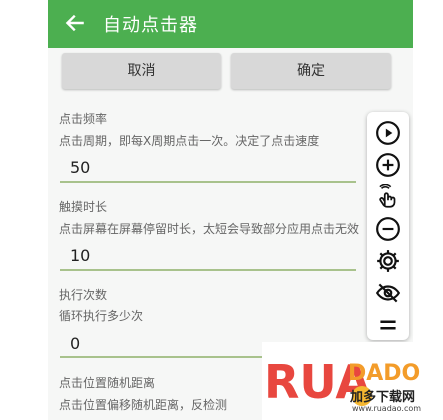  Describe the element at coordinates (80, 167) in the screenshot. I see `click-frequency-input: 50` at that location.